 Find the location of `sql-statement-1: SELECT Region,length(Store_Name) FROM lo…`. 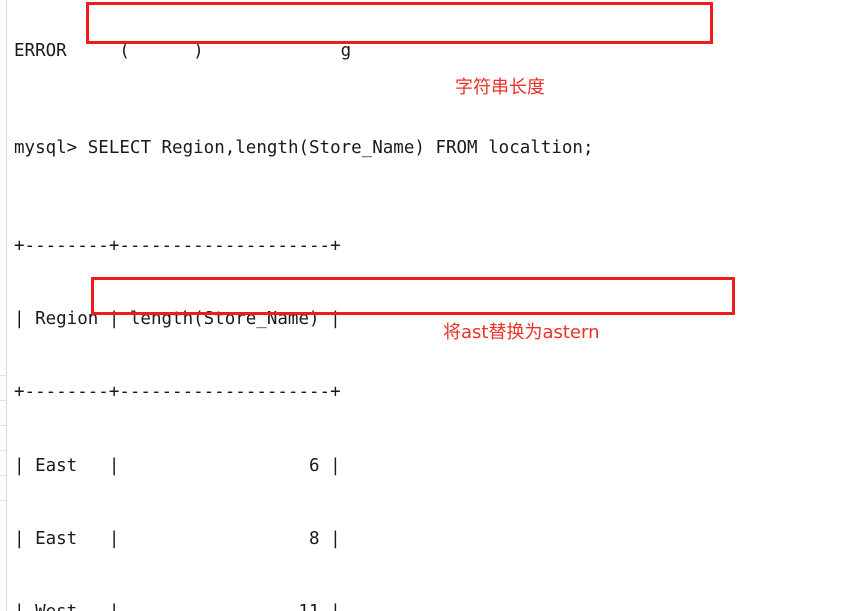

sql-statement-1: SELECT Region,length(Store_Name) FROM lo… is located at coordinates (341, 148).